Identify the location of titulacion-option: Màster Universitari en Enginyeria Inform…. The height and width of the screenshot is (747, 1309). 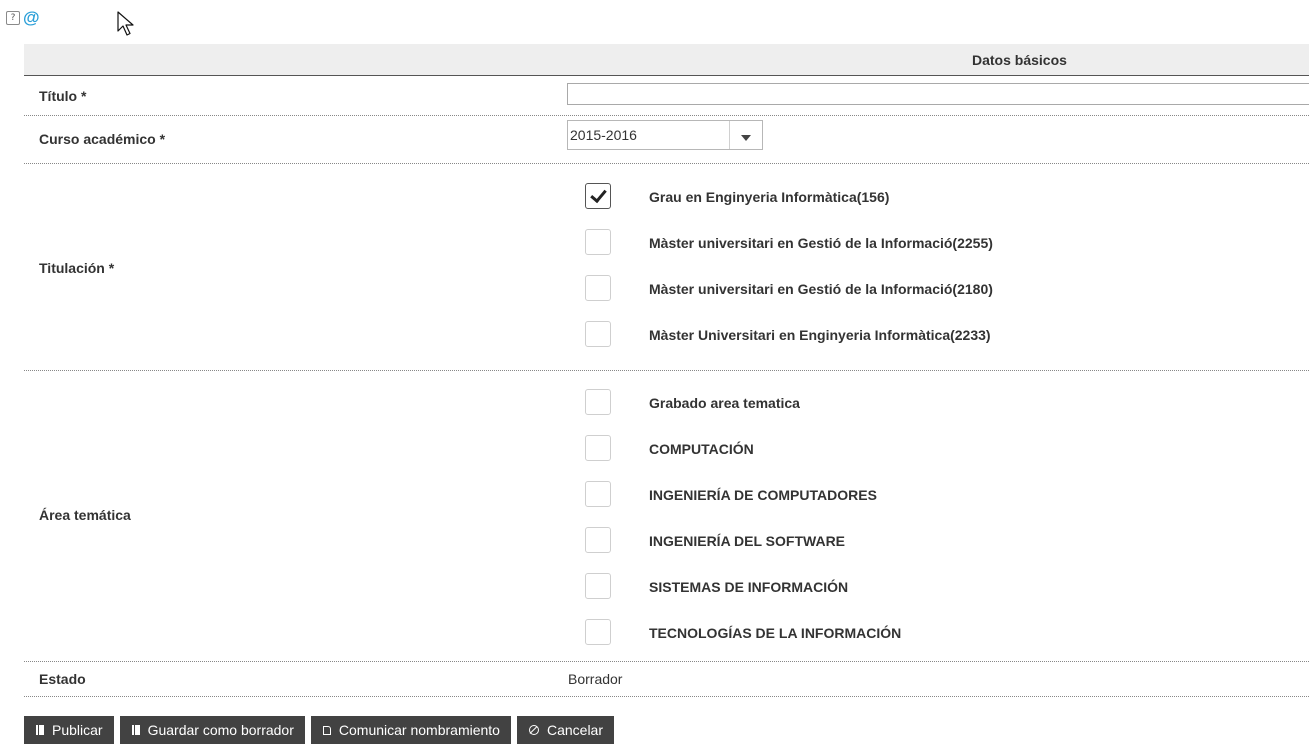
(945, 335).